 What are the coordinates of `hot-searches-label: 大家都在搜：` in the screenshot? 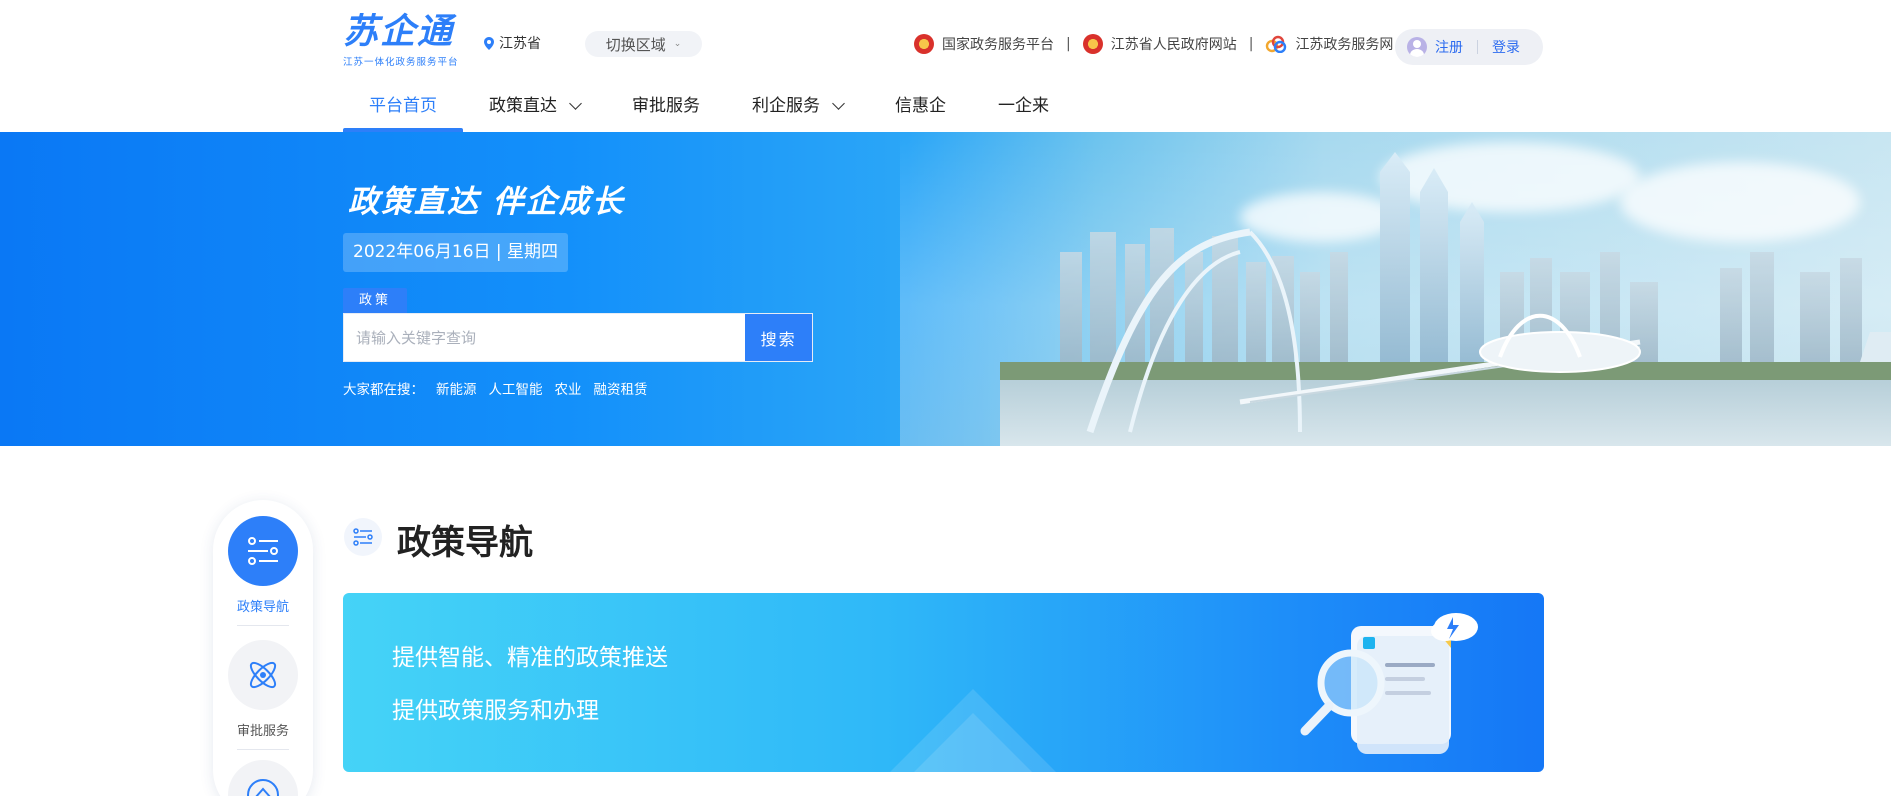 It's located at (383, 390).